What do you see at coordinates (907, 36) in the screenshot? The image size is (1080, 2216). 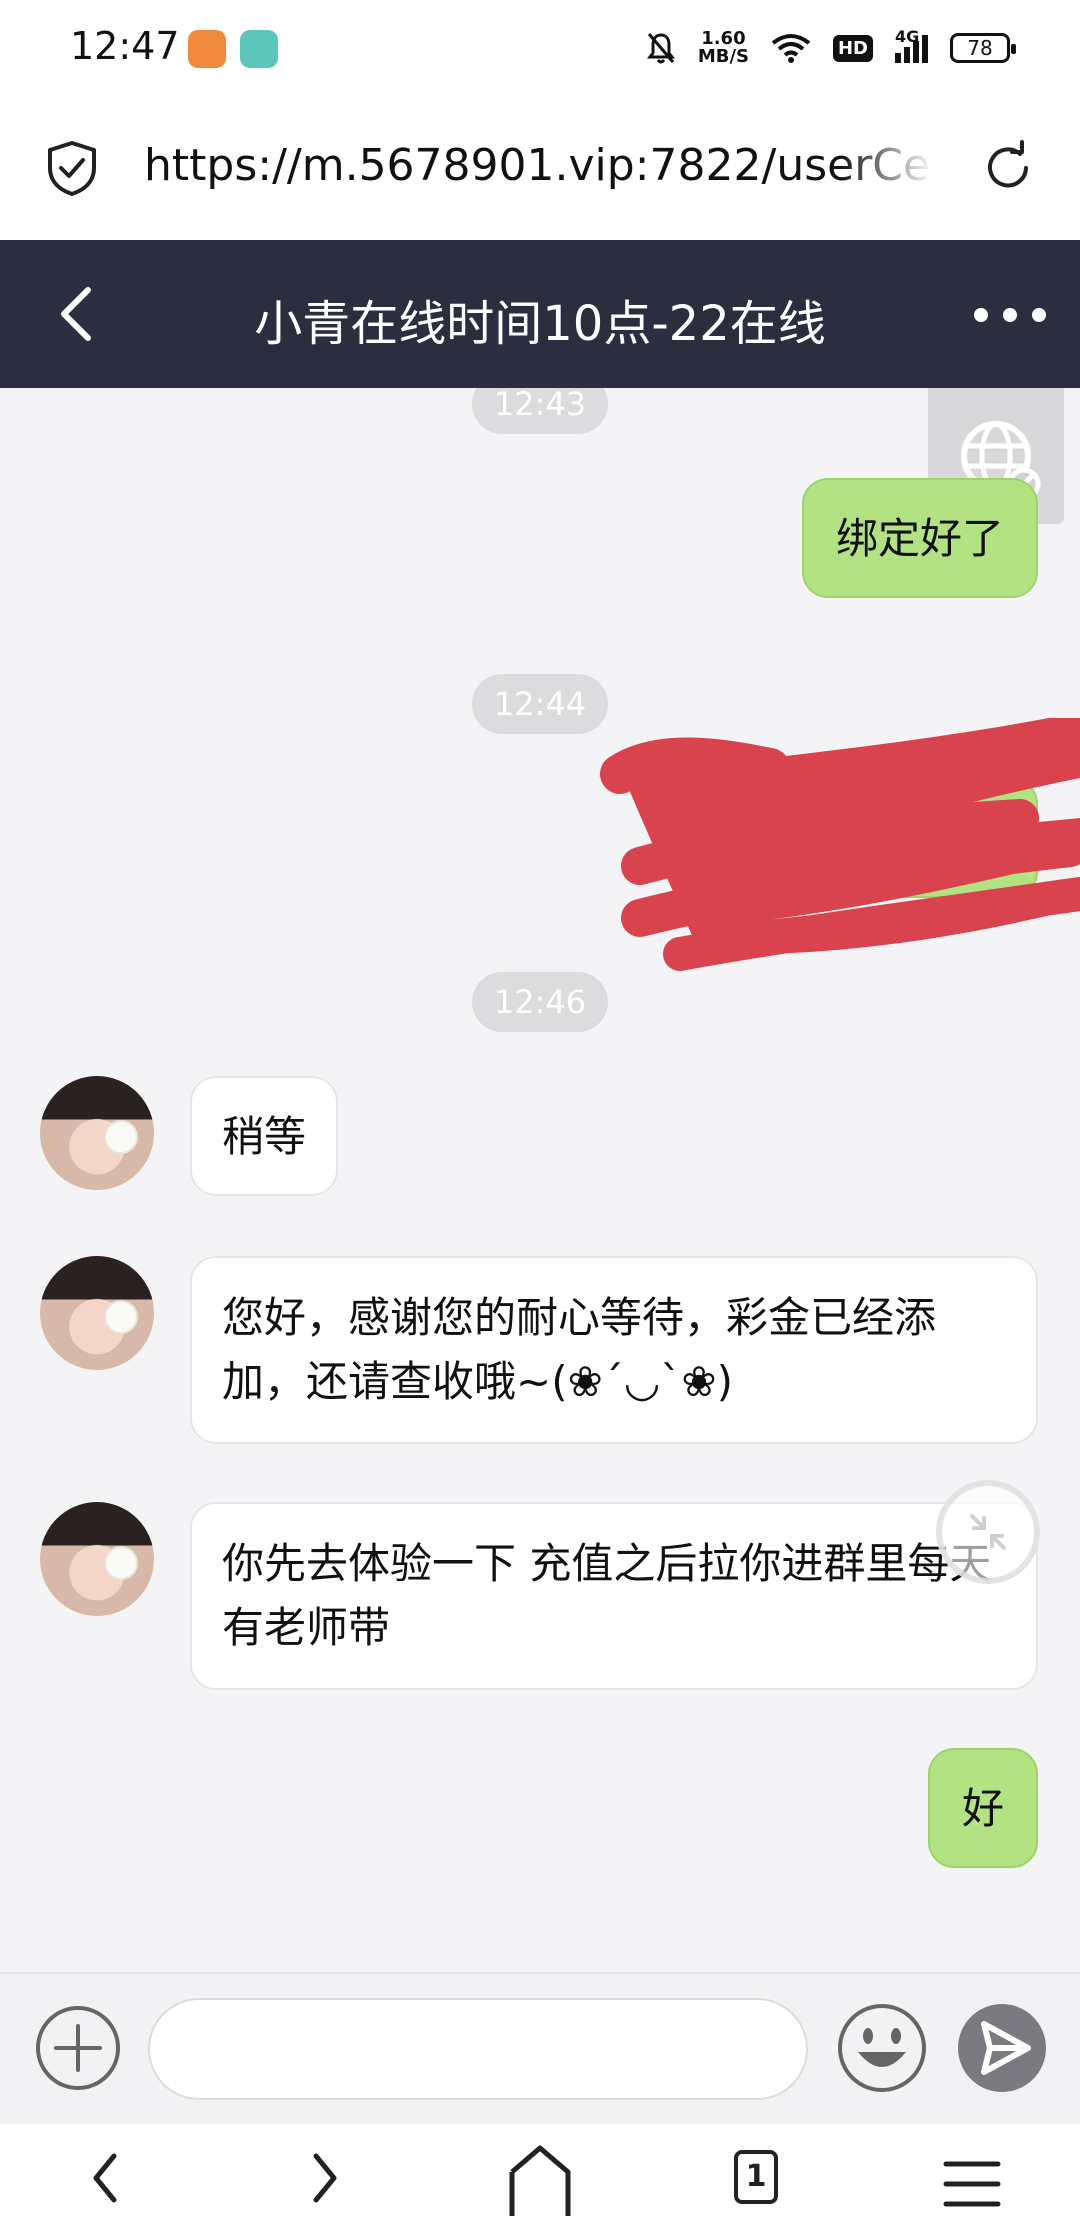 I see `network-type: 4G` at bounding box center [907, 36].